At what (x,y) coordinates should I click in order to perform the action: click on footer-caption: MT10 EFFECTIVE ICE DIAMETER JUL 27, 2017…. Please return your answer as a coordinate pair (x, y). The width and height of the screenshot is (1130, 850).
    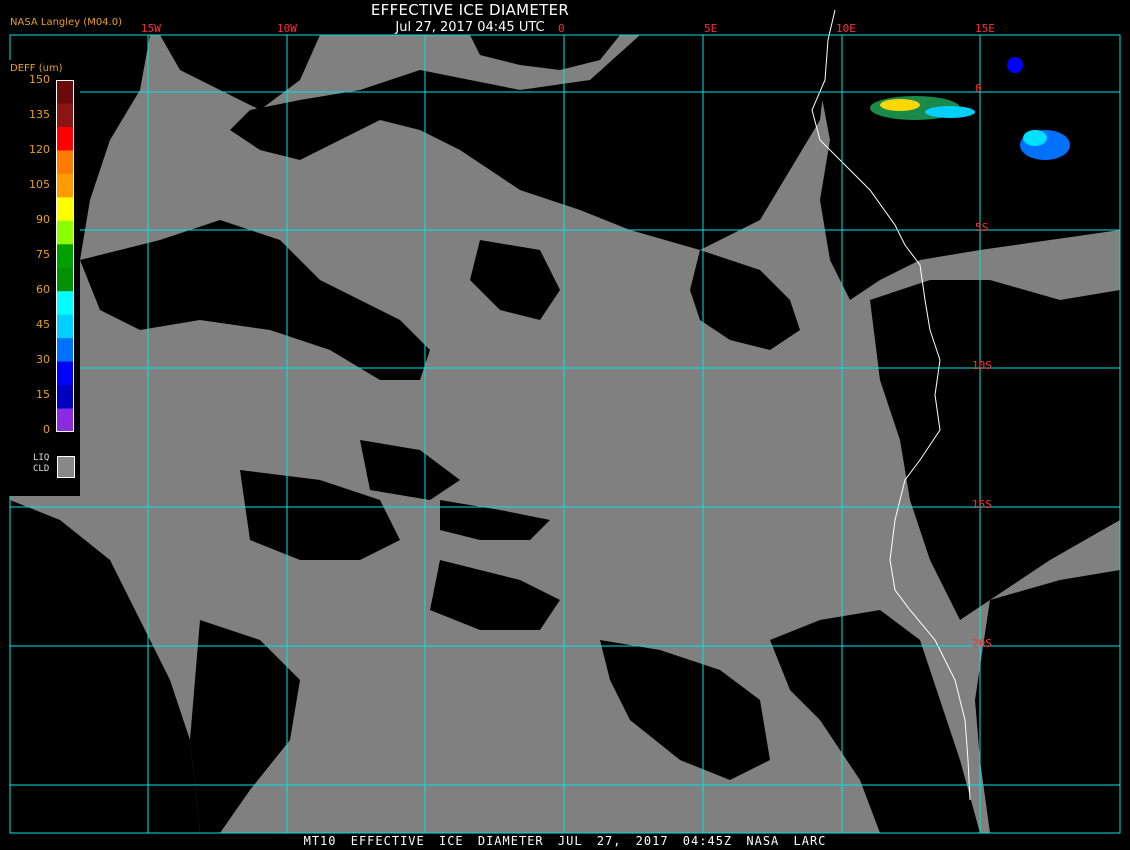
    Looking at the image, I should click on (565, 841).